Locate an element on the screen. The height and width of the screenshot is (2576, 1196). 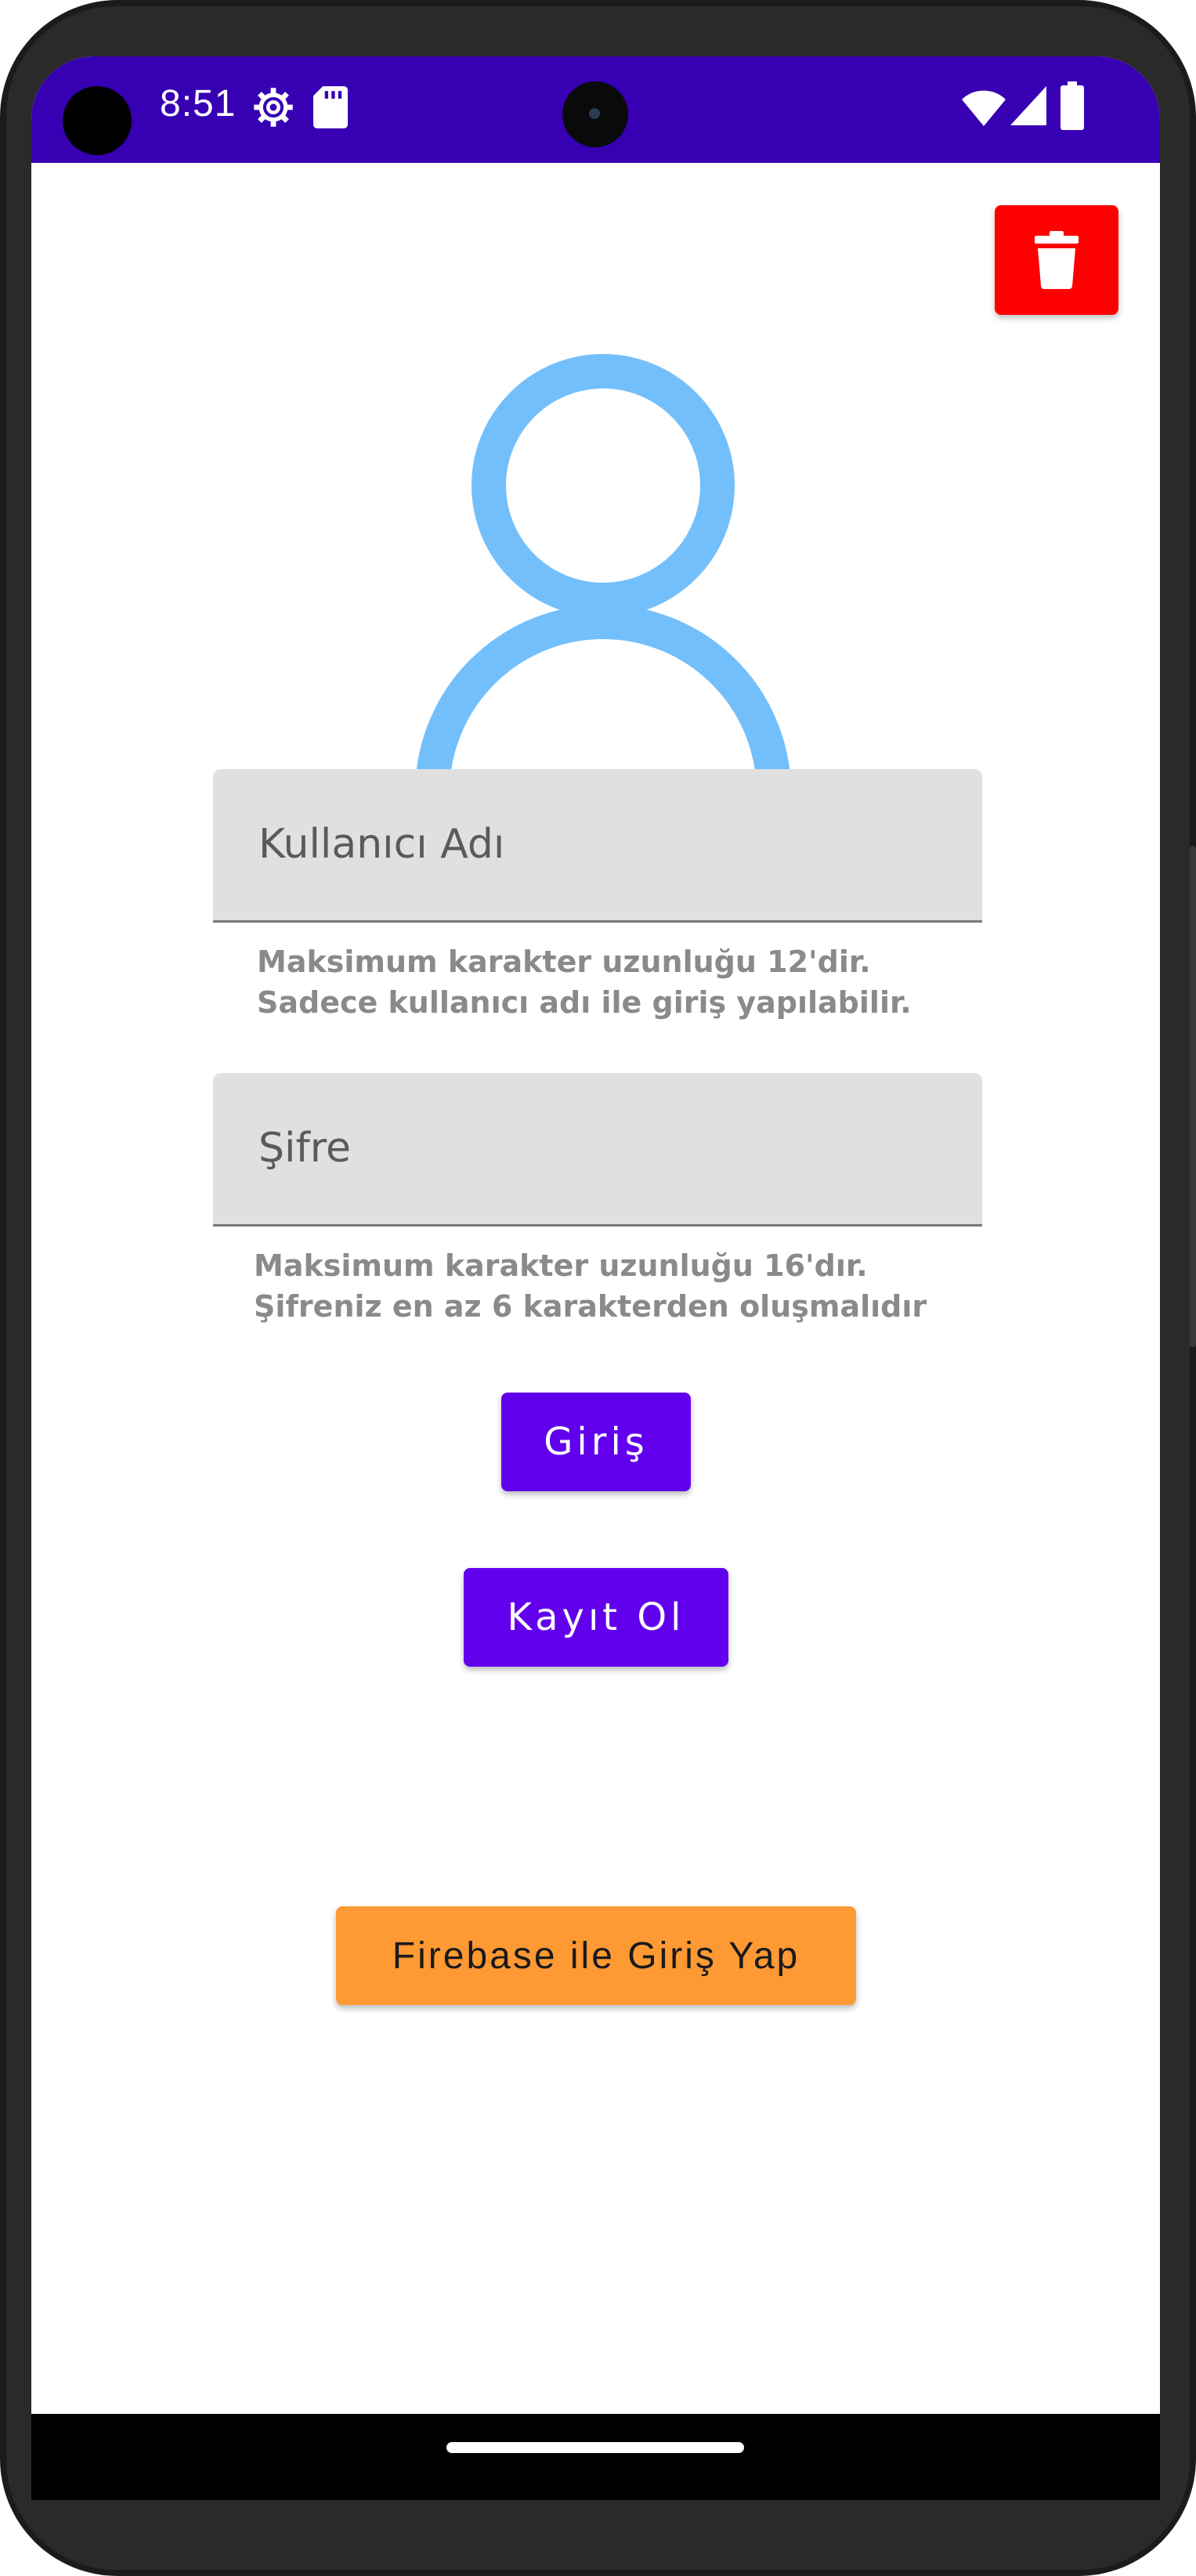
password-helper-line-1: Maksimum karakter uzunluğu 16'dır. is located at coordinates (561, 1265).